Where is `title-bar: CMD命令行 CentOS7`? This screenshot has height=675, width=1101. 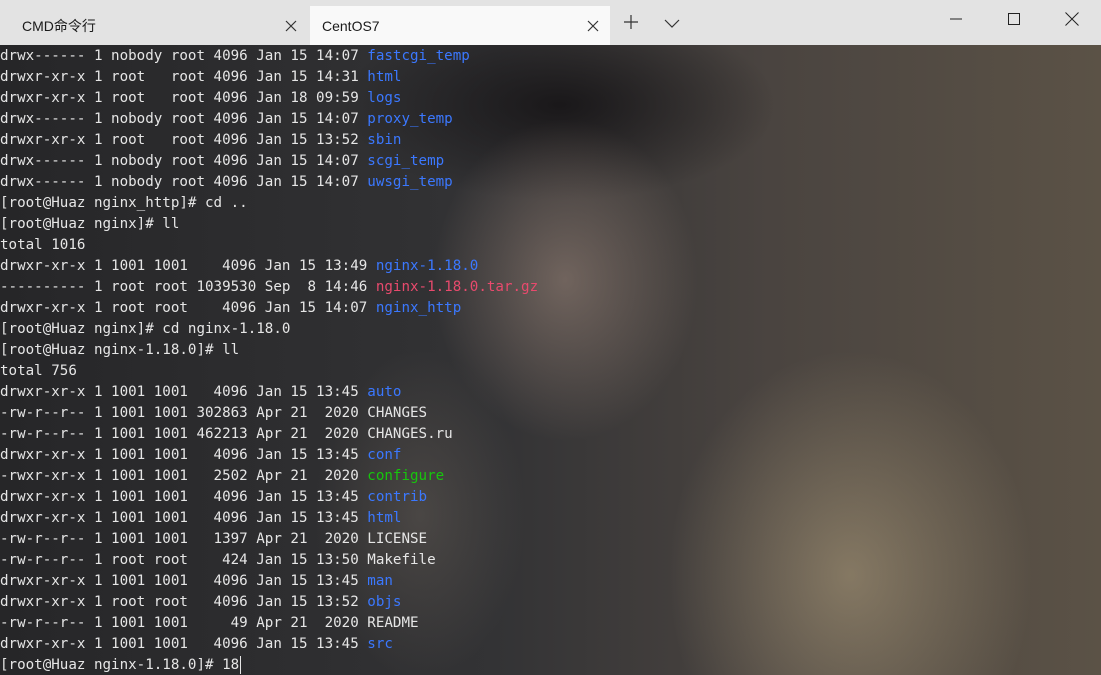
title-bar: CMD命令行 CentOS7 is located at coordinates (550, 22).